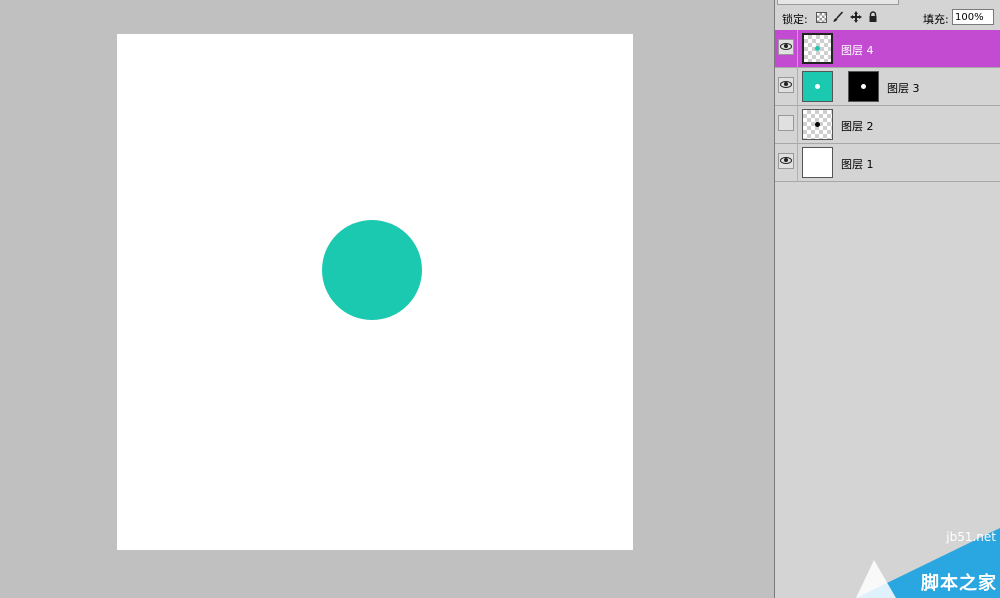 The height and width of the screenshot is (598, 1000). I want to click on layer-mask-thumbnail, so click(863, 86).